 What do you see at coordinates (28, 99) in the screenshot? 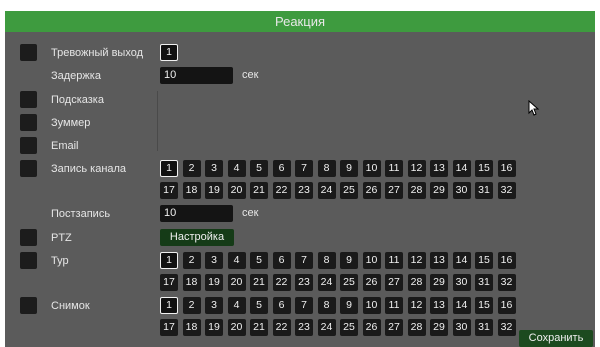
I see `hint-checkbox` at bounding box center [28, 99].